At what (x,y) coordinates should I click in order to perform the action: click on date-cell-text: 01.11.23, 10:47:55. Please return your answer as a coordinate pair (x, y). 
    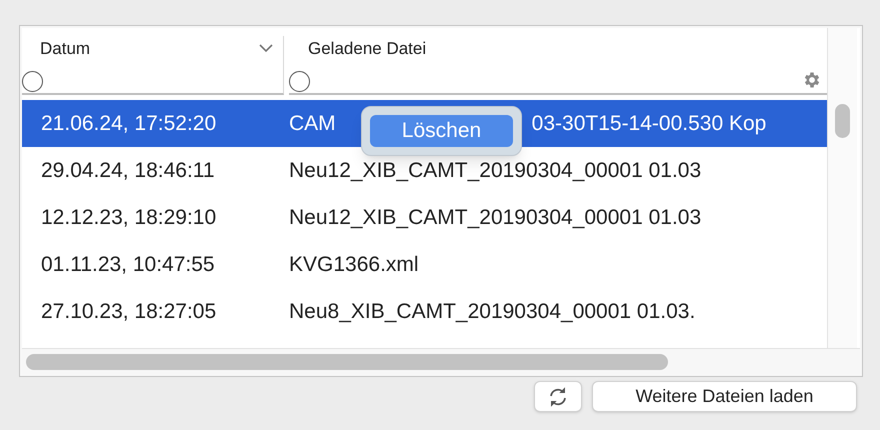
    Looking at the image, I should click on (128, 265).